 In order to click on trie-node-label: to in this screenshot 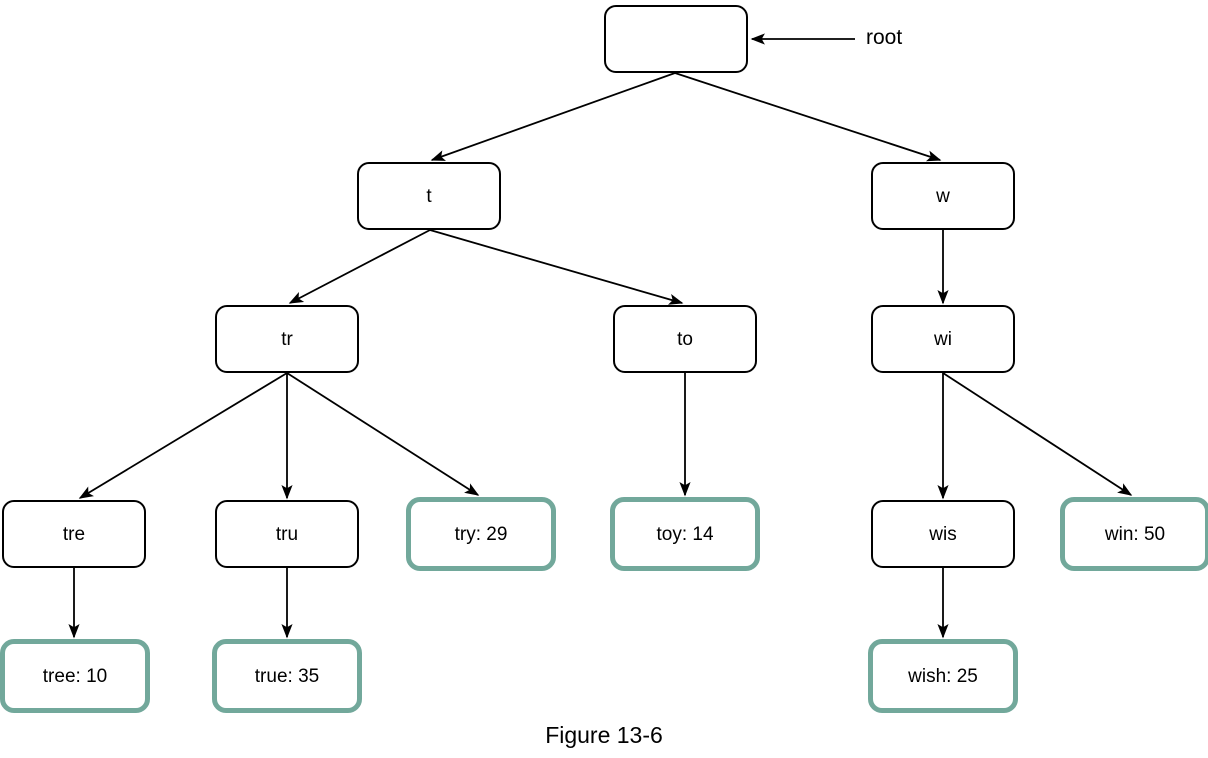, I will do `click(685, 339)`.